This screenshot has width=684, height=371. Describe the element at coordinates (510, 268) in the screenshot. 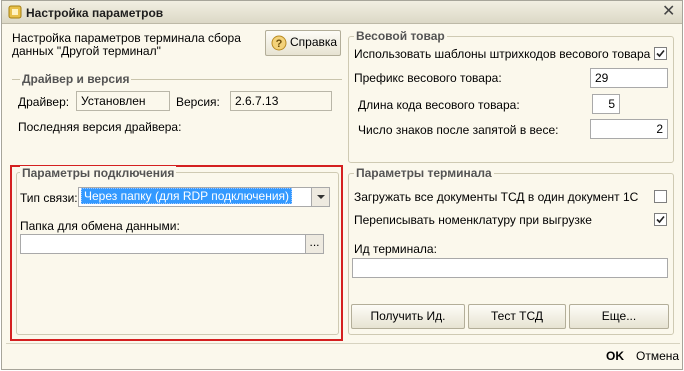

I see `terminal-id-input` at that location.